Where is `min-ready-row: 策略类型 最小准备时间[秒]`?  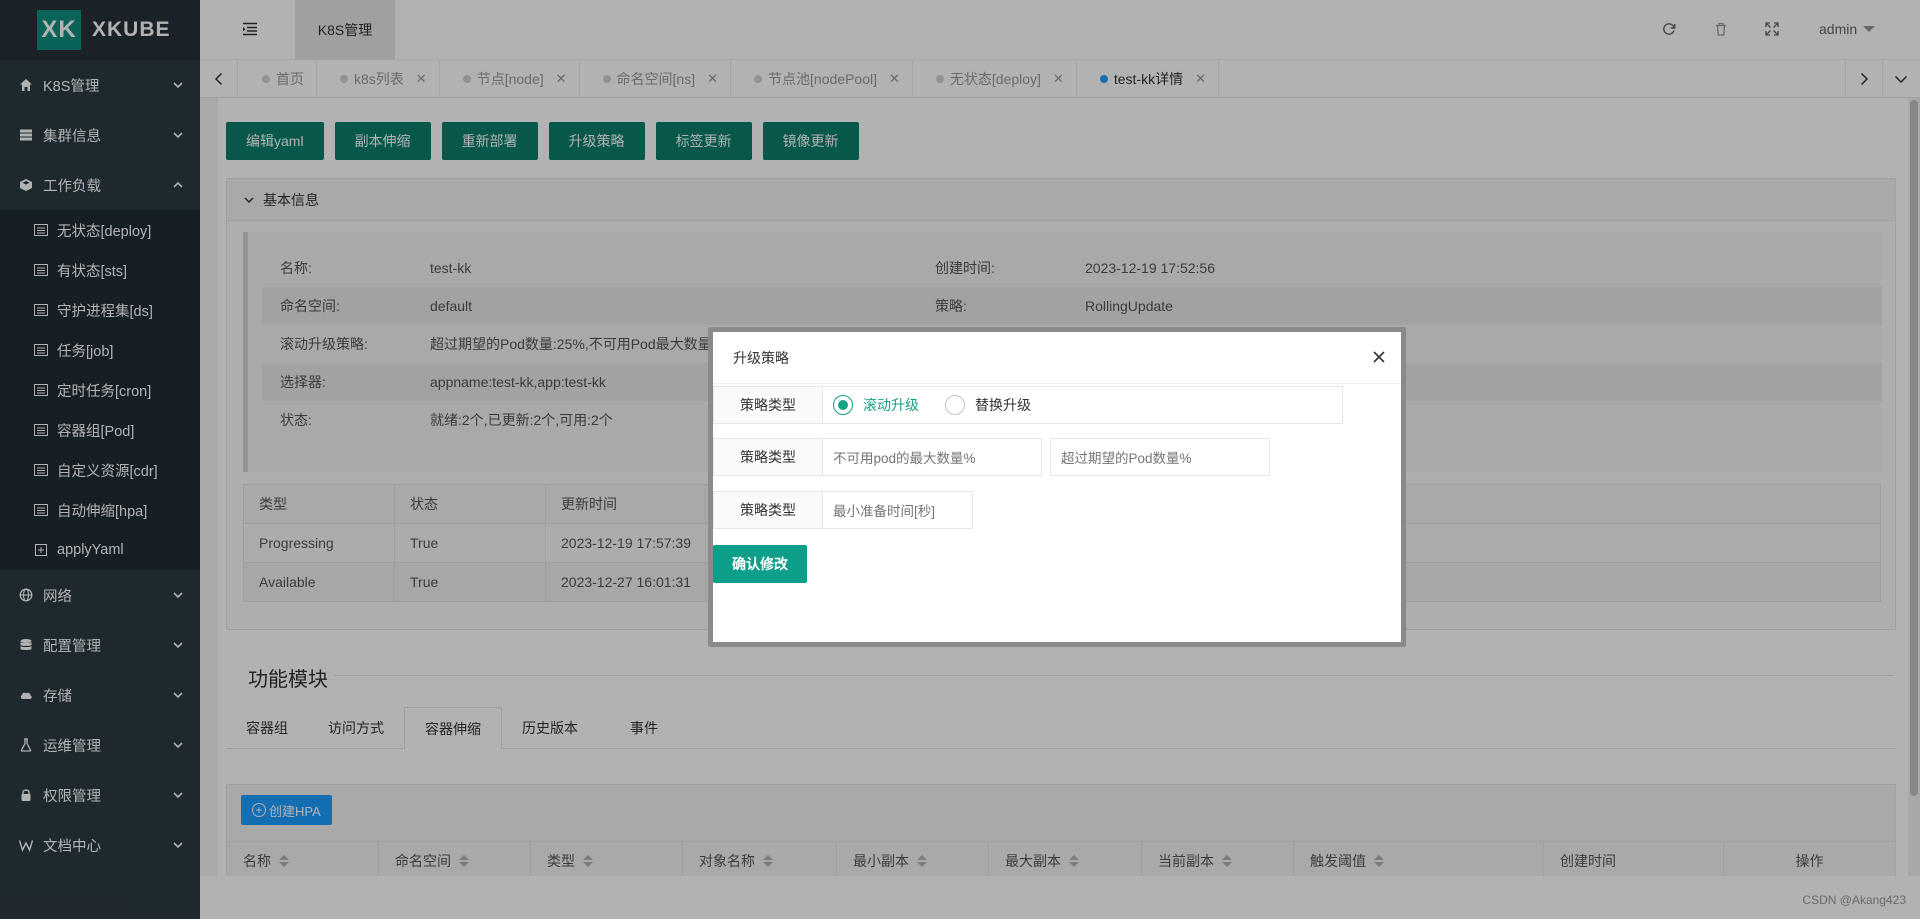
min-ready-row: 策略类型 最小准备时间[秒] is located at coordinates (843, 510).